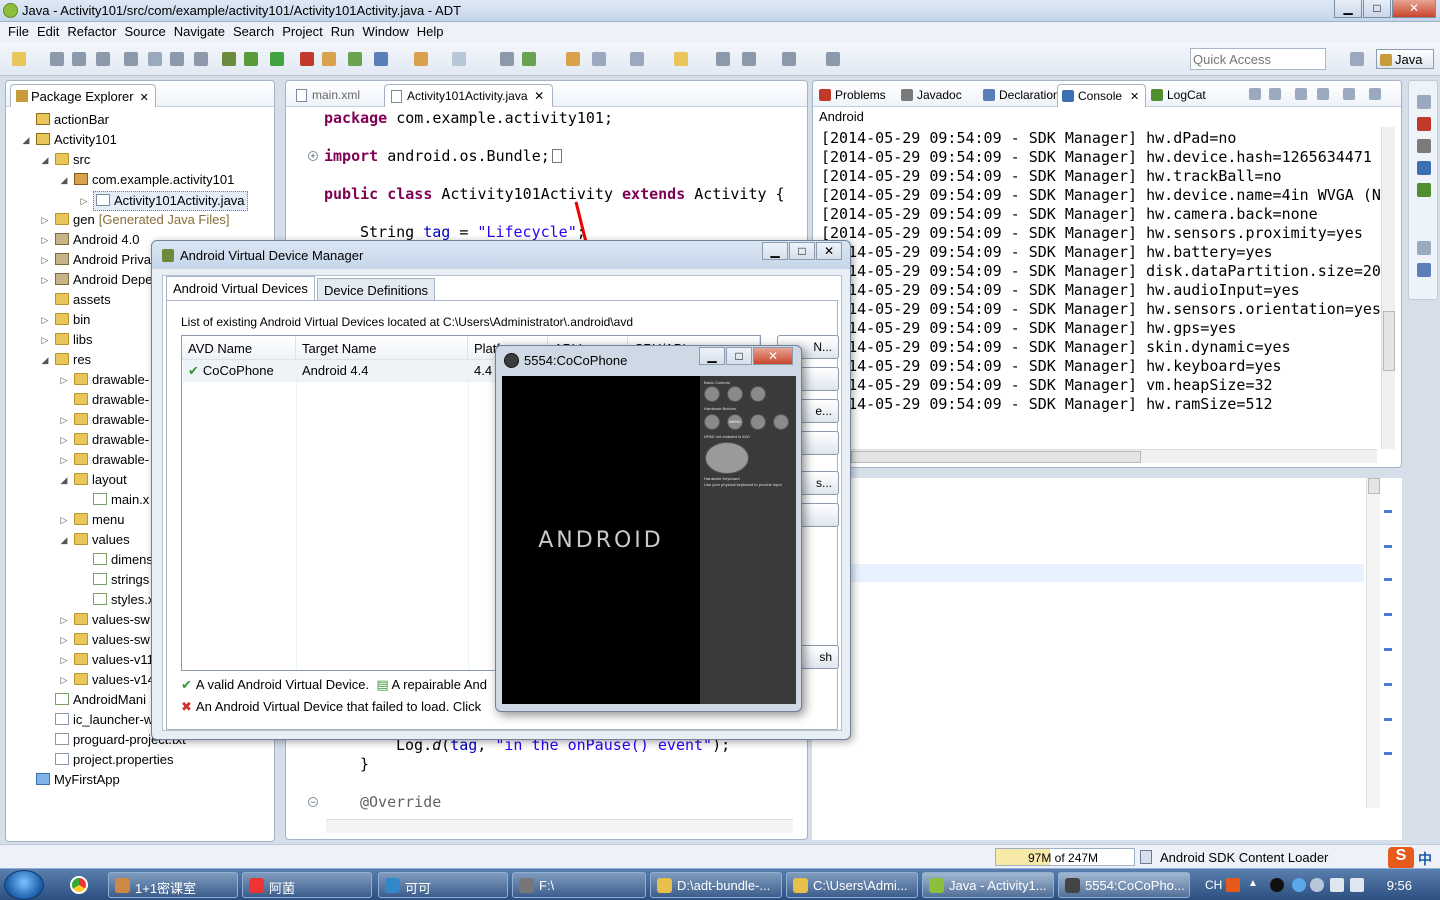  I want to click on taskbar-item: 1+1密课室, so click(173, 885).